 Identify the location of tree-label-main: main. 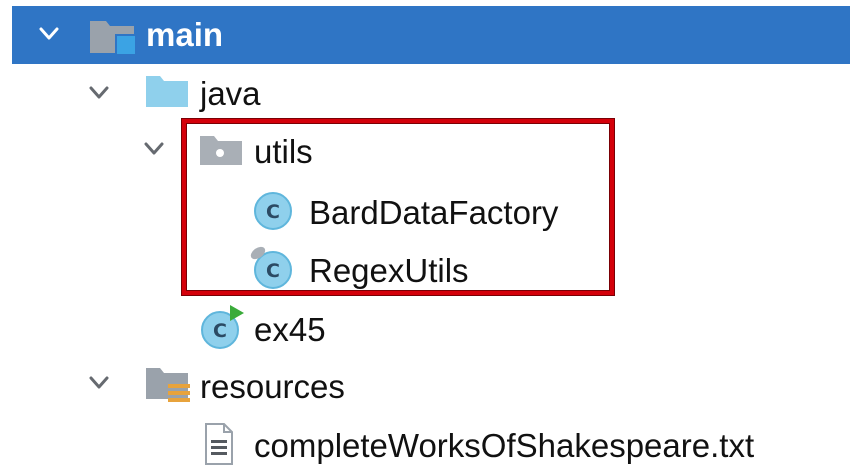
(185, 34).